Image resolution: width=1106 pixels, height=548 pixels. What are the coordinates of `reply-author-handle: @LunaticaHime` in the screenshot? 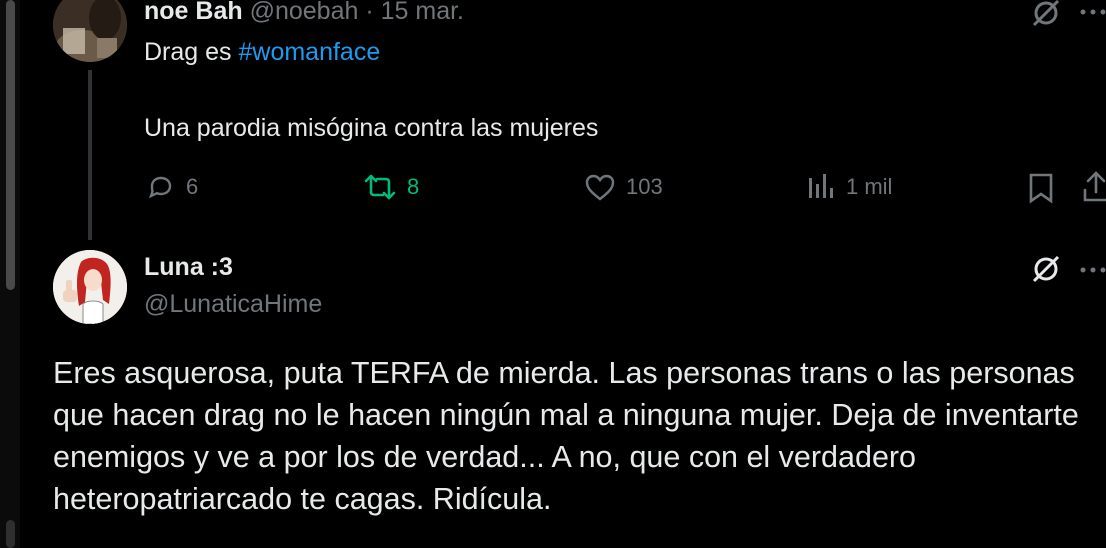 It's located at (233, 304).